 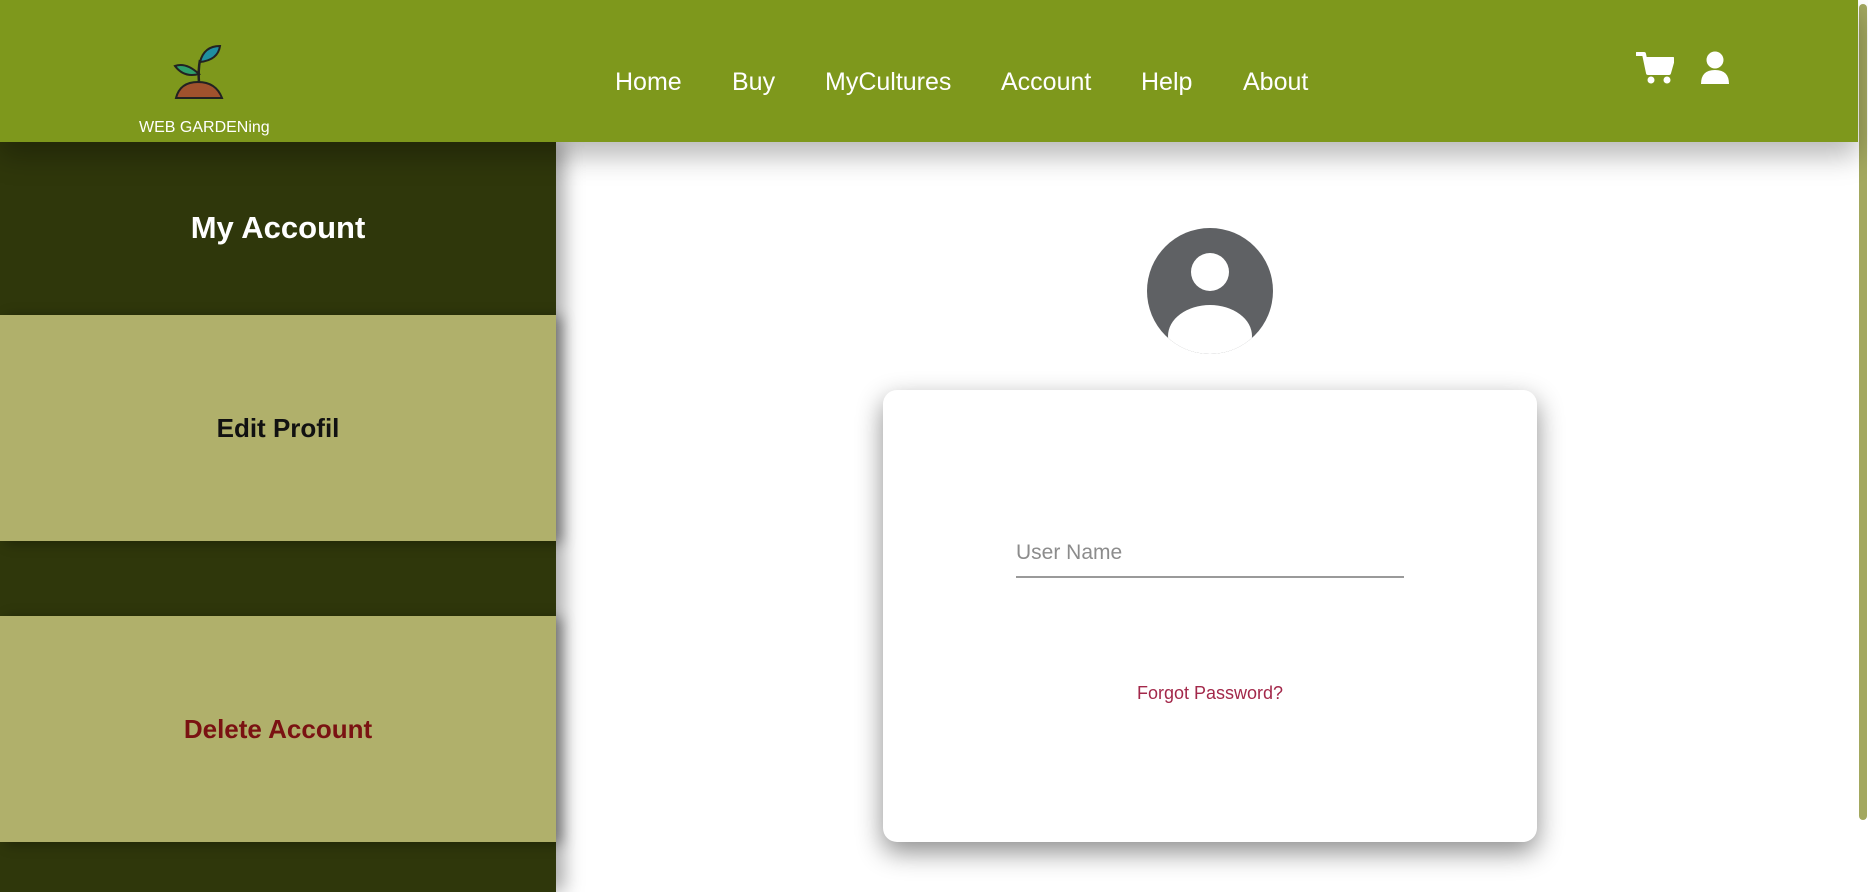 I want to click on brand-logo: WEB GARDENing, so click(x=200, y=91).